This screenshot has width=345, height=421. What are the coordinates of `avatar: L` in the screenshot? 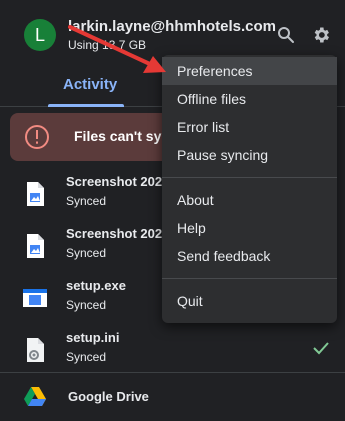 It's located at (40, 35).